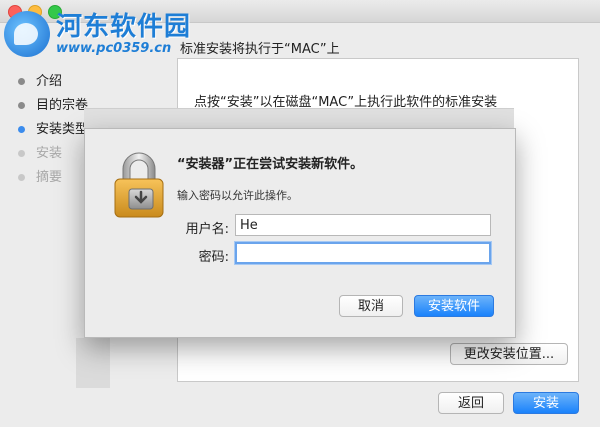  I want to click on step-label: 安装, so click(49, 153).